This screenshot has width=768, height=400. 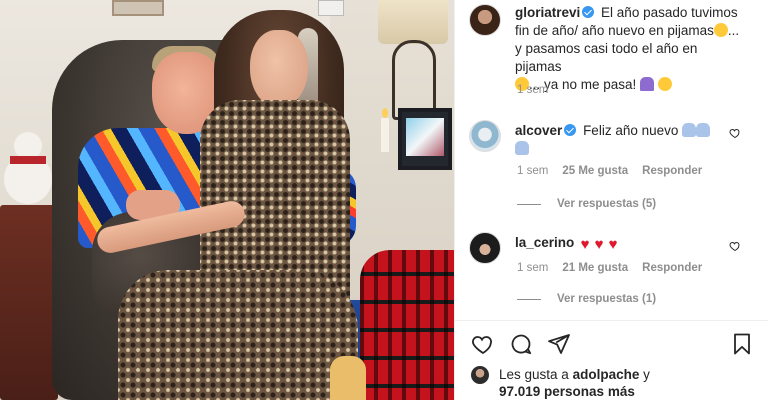 I want to click on photo-woman-face, so click(x=279, y=69).